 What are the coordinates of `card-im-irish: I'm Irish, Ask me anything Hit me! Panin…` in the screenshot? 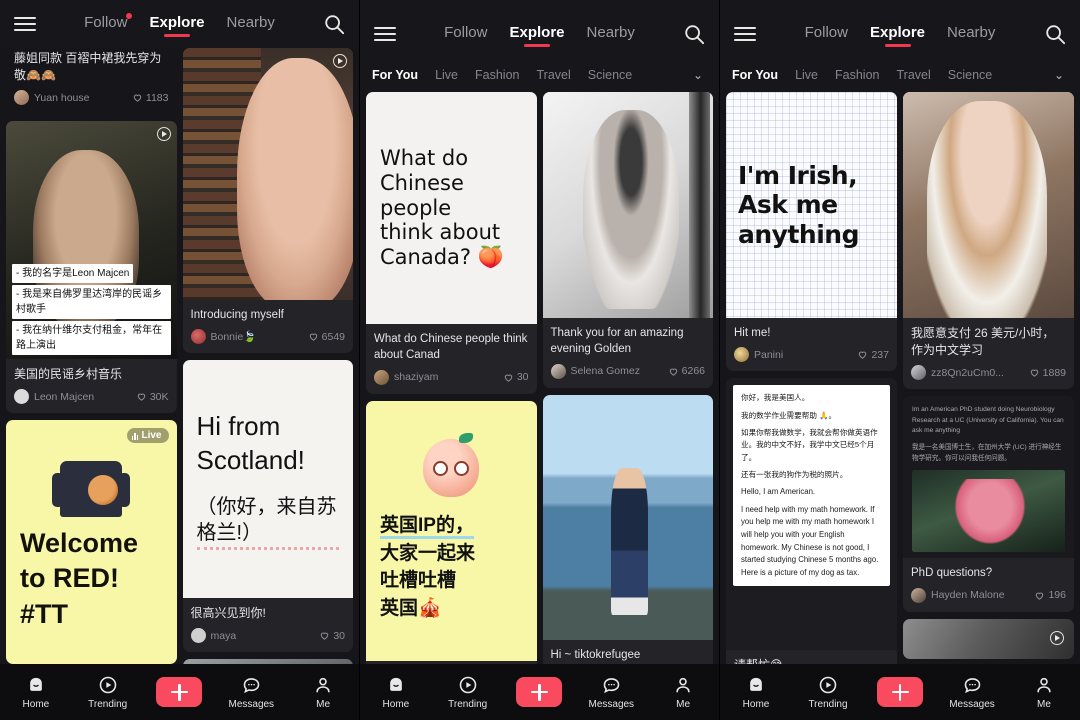 It's located at (811, 232).